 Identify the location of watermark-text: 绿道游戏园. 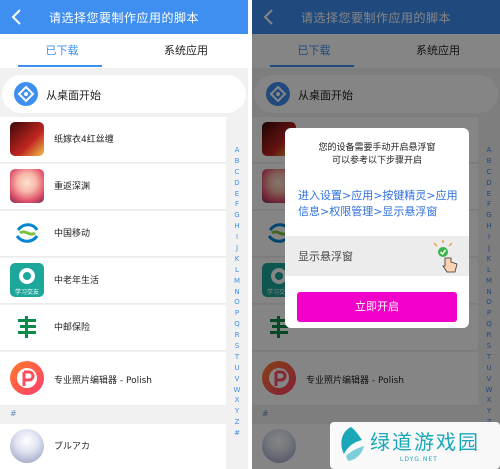
(425, 442).